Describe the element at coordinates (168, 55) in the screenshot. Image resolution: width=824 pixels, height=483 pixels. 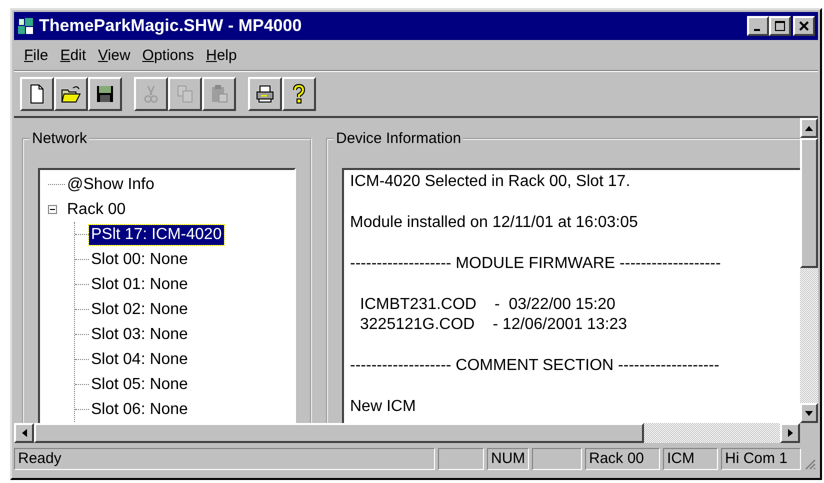
I see `menu-item: Options` at that location.